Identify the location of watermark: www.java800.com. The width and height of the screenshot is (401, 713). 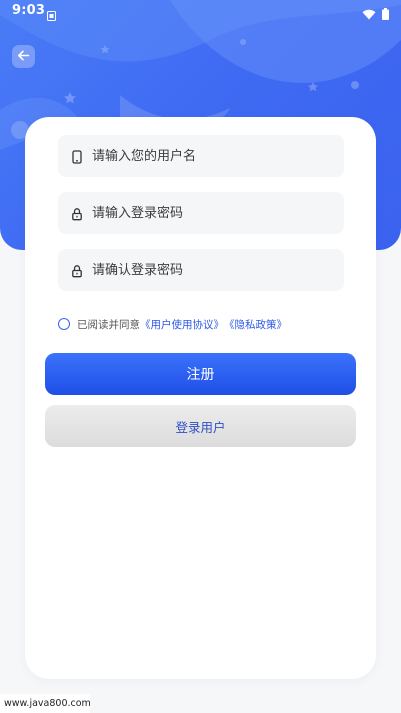
(45, 703).